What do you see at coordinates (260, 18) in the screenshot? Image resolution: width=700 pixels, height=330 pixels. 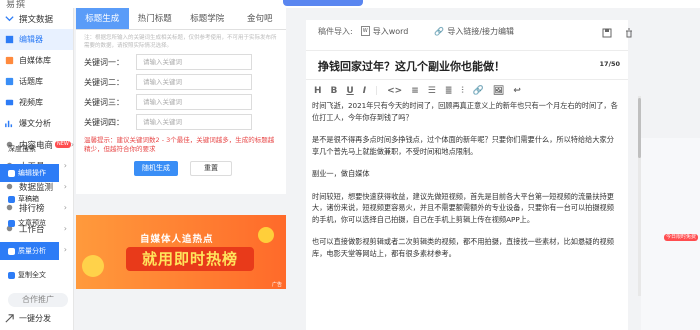 I see `tab-golden-quotes: 金句吧` at bounding box center [260, 18].